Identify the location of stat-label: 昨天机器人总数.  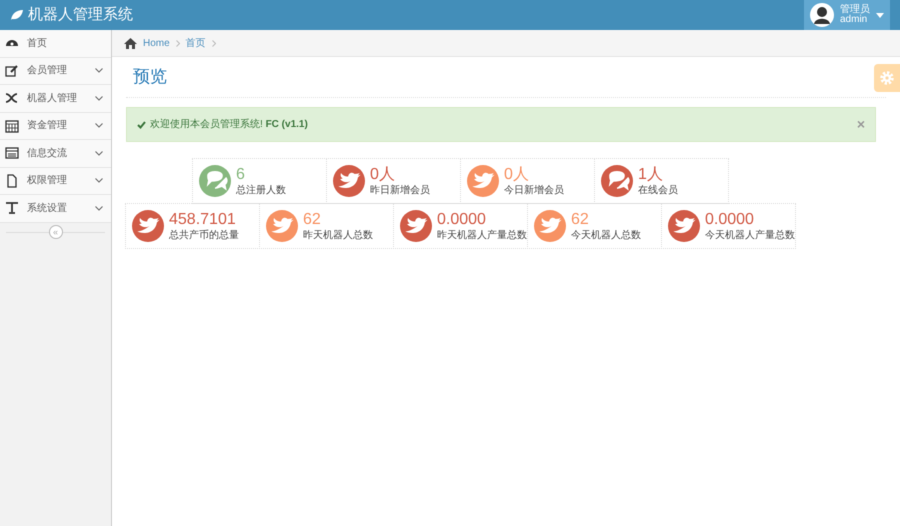
(338, 235).